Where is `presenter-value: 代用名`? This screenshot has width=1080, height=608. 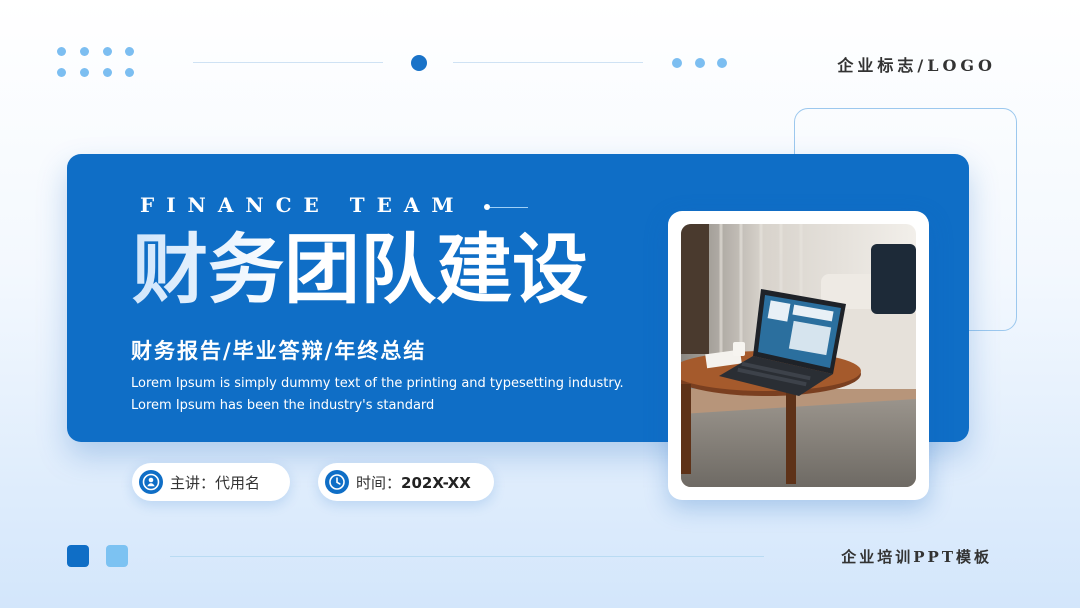
presenter-value: 代用名 is located at coordinates (238, 483).